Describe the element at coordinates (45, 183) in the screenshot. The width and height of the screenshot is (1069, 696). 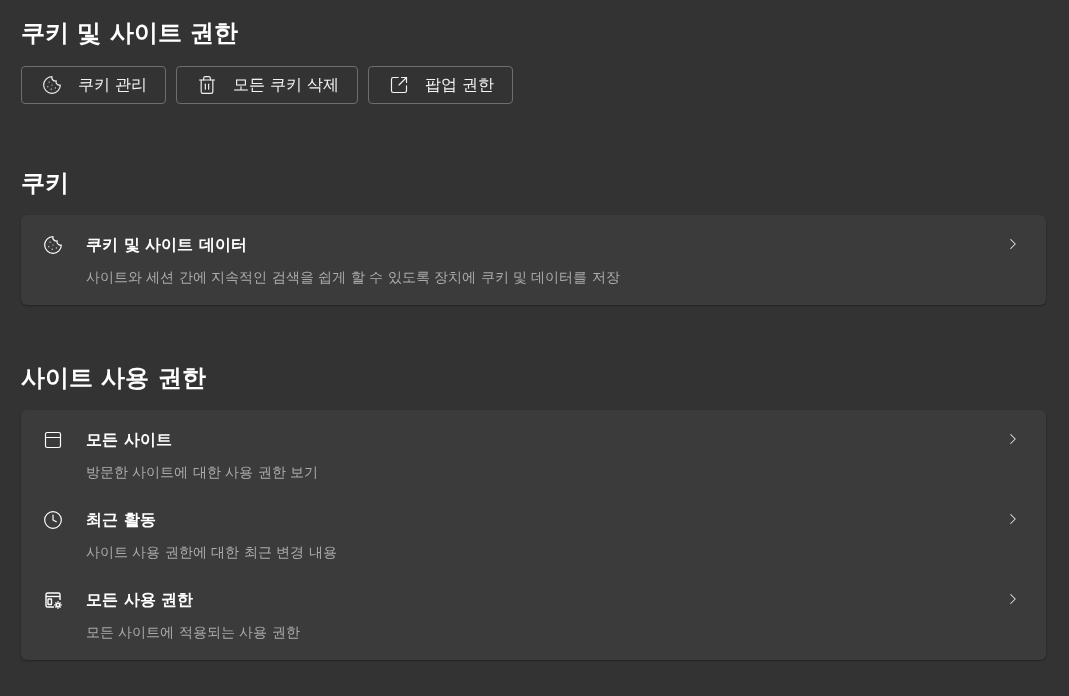
I see `section-heading: 쿠키` at that location.